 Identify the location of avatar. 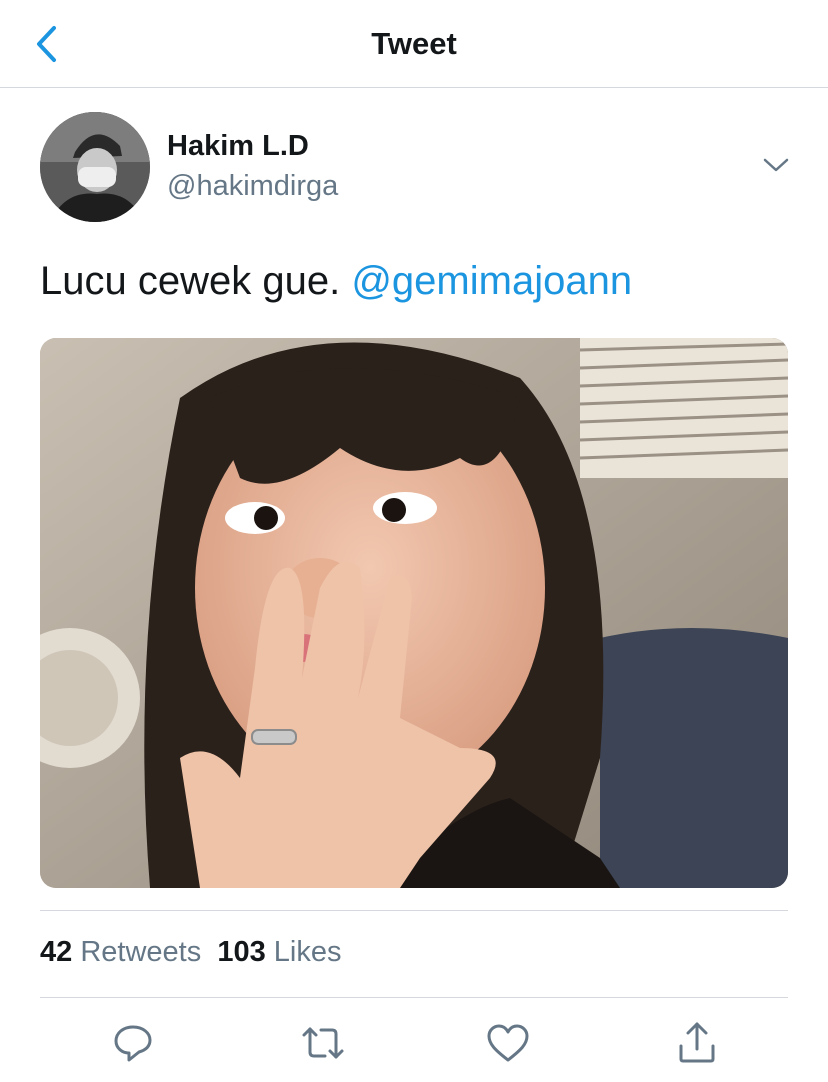
(95, 167).